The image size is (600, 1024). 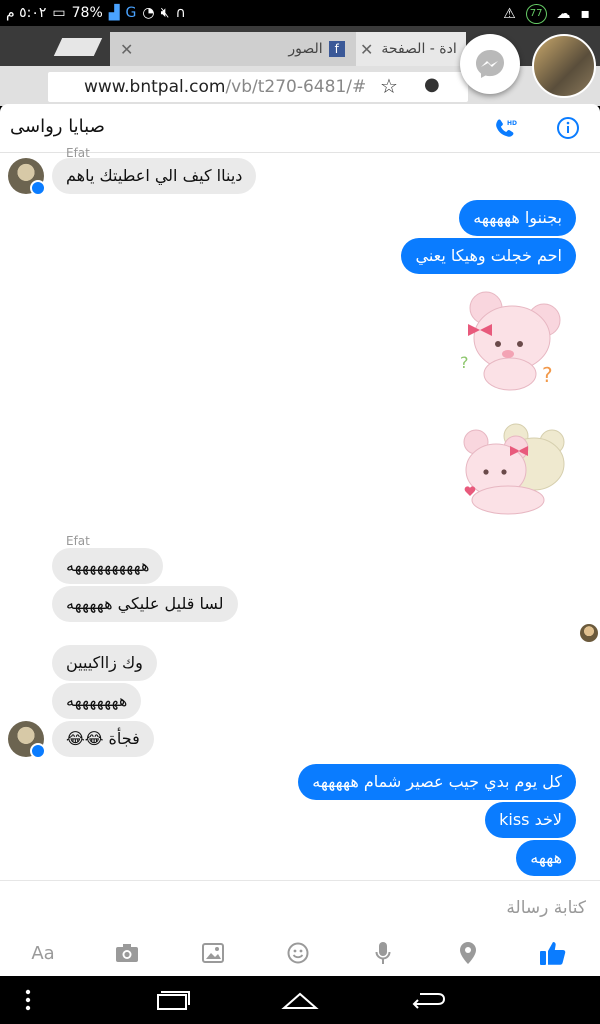 I want to click on status-bar: ٥:٠٢ م ▭ 78% ▟ G ◔ 🔇︎ ∩ ⚠ 77 ☁ ▪, so click(x=300, y=13).